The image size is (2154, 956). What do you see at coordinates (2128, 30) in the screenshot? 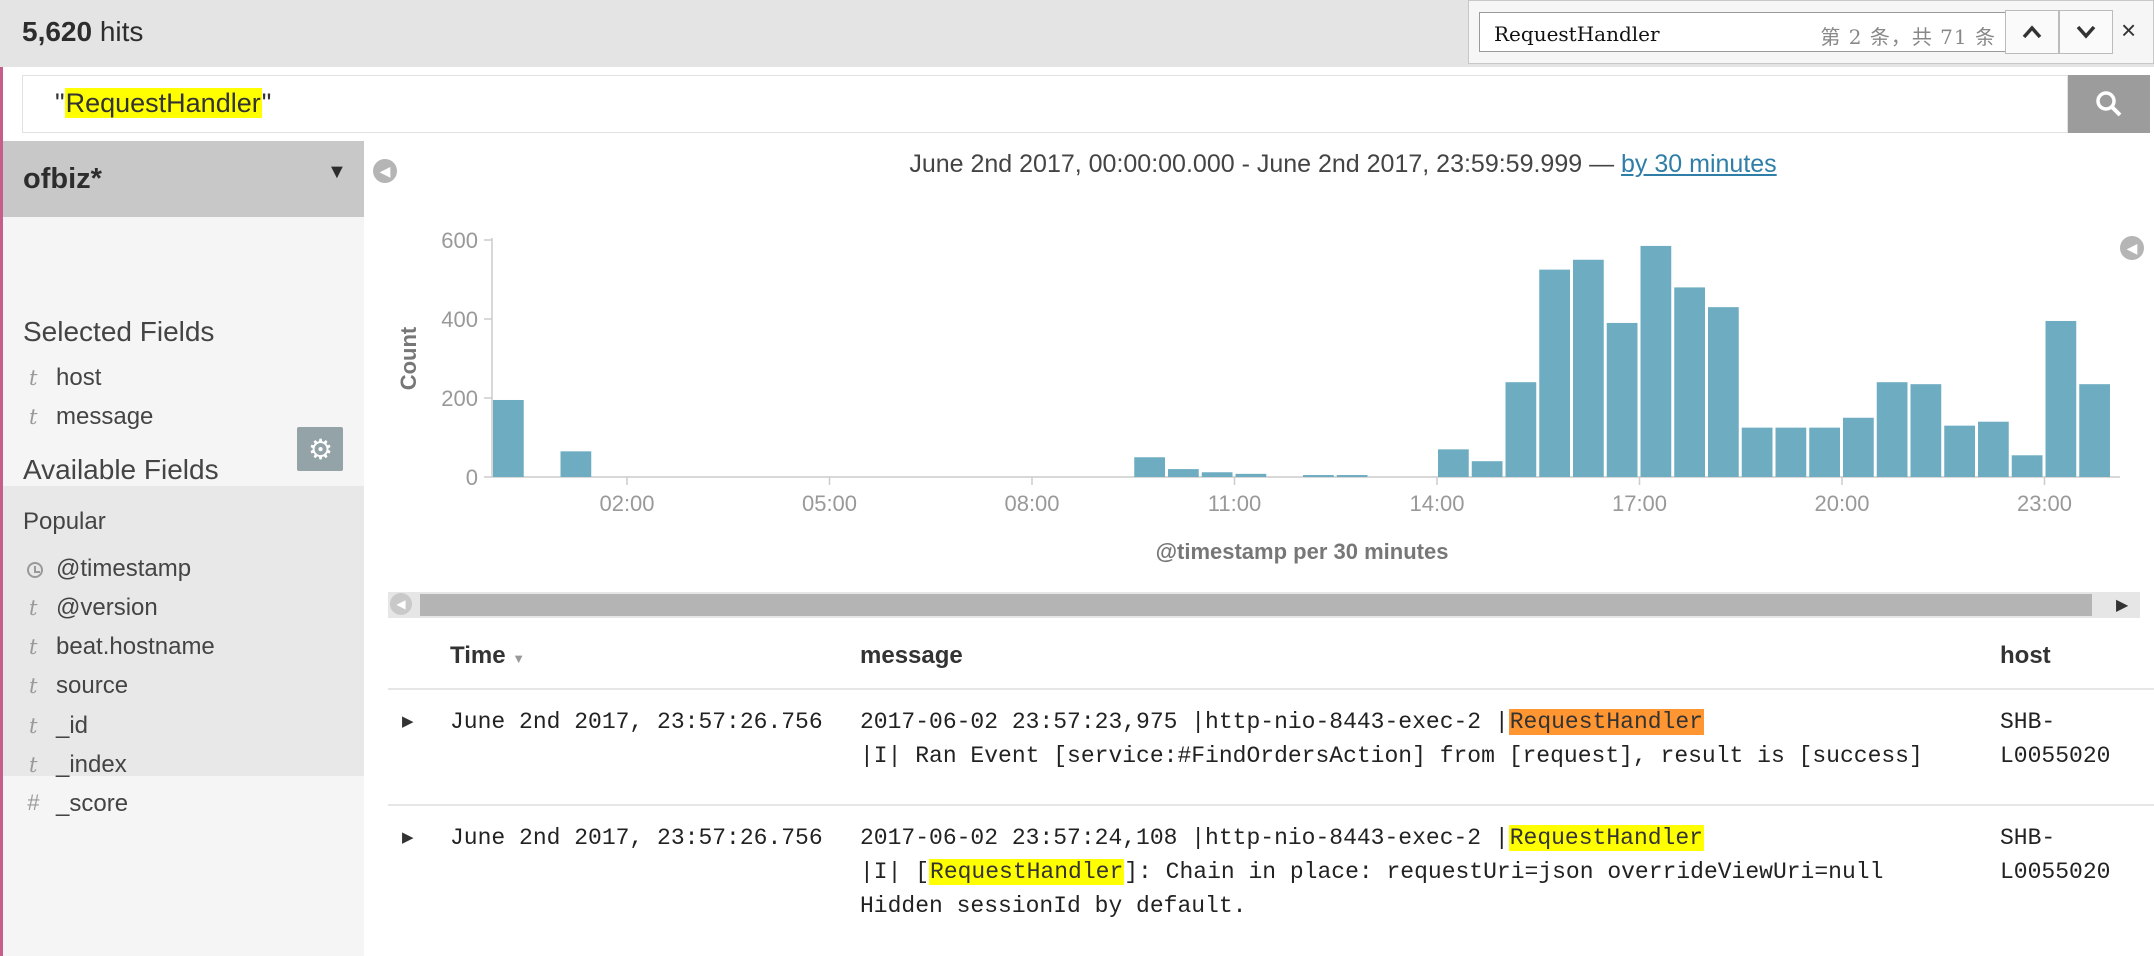
I see `find-close-button: ×` at bounding box center [2128, 30].